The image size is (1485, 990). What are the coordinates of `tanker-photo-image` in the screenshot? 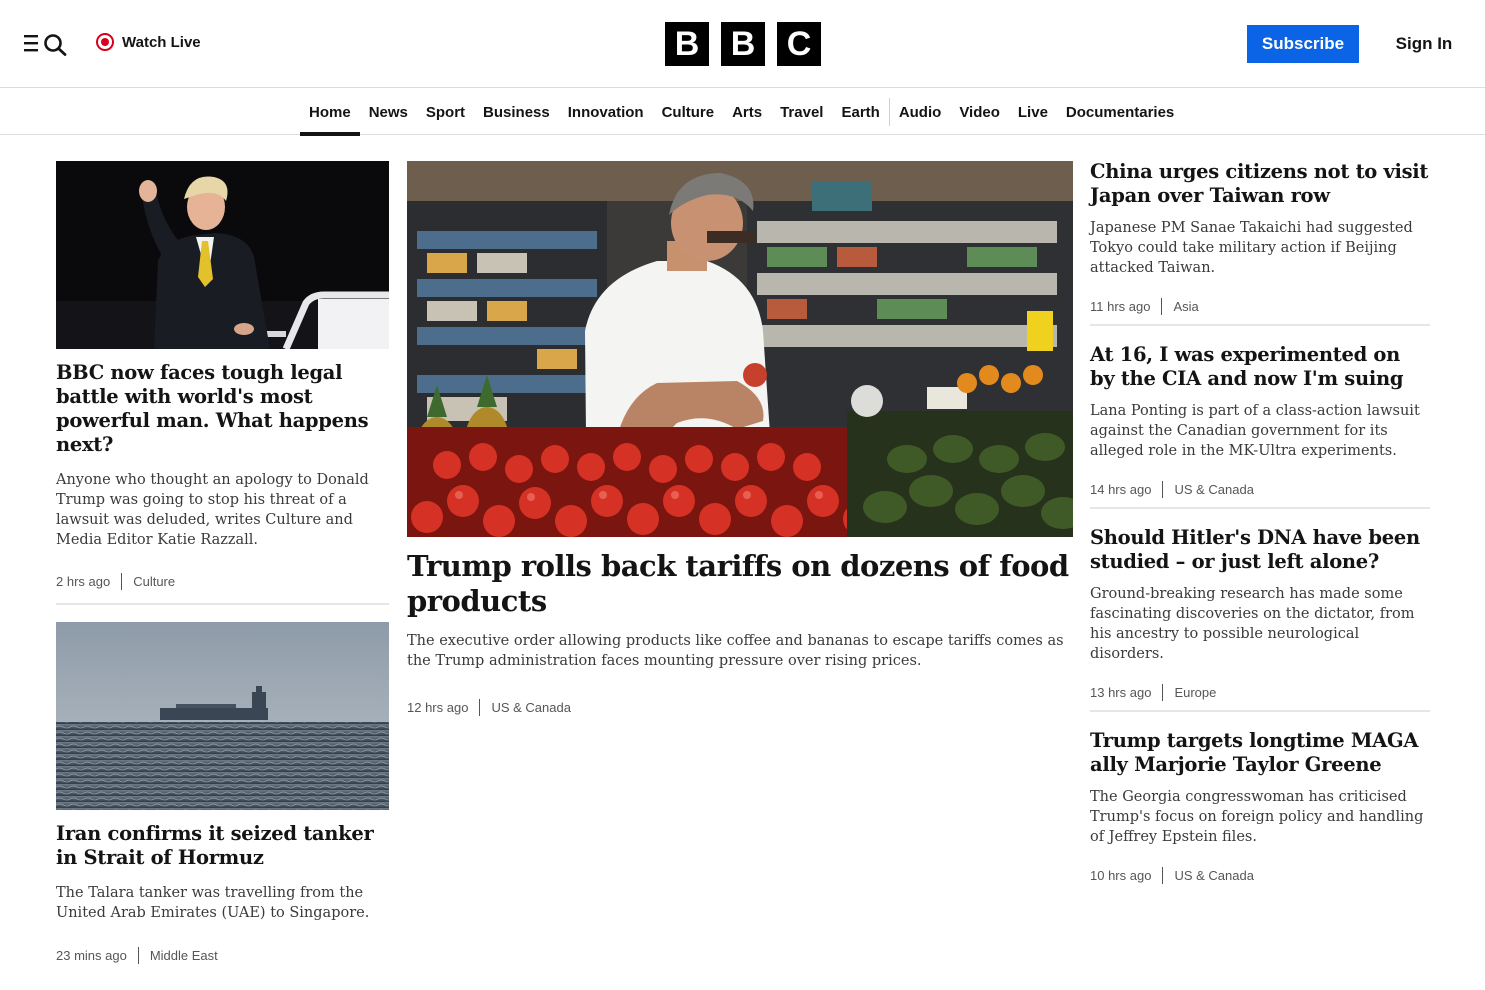 It's located at (222, 716).